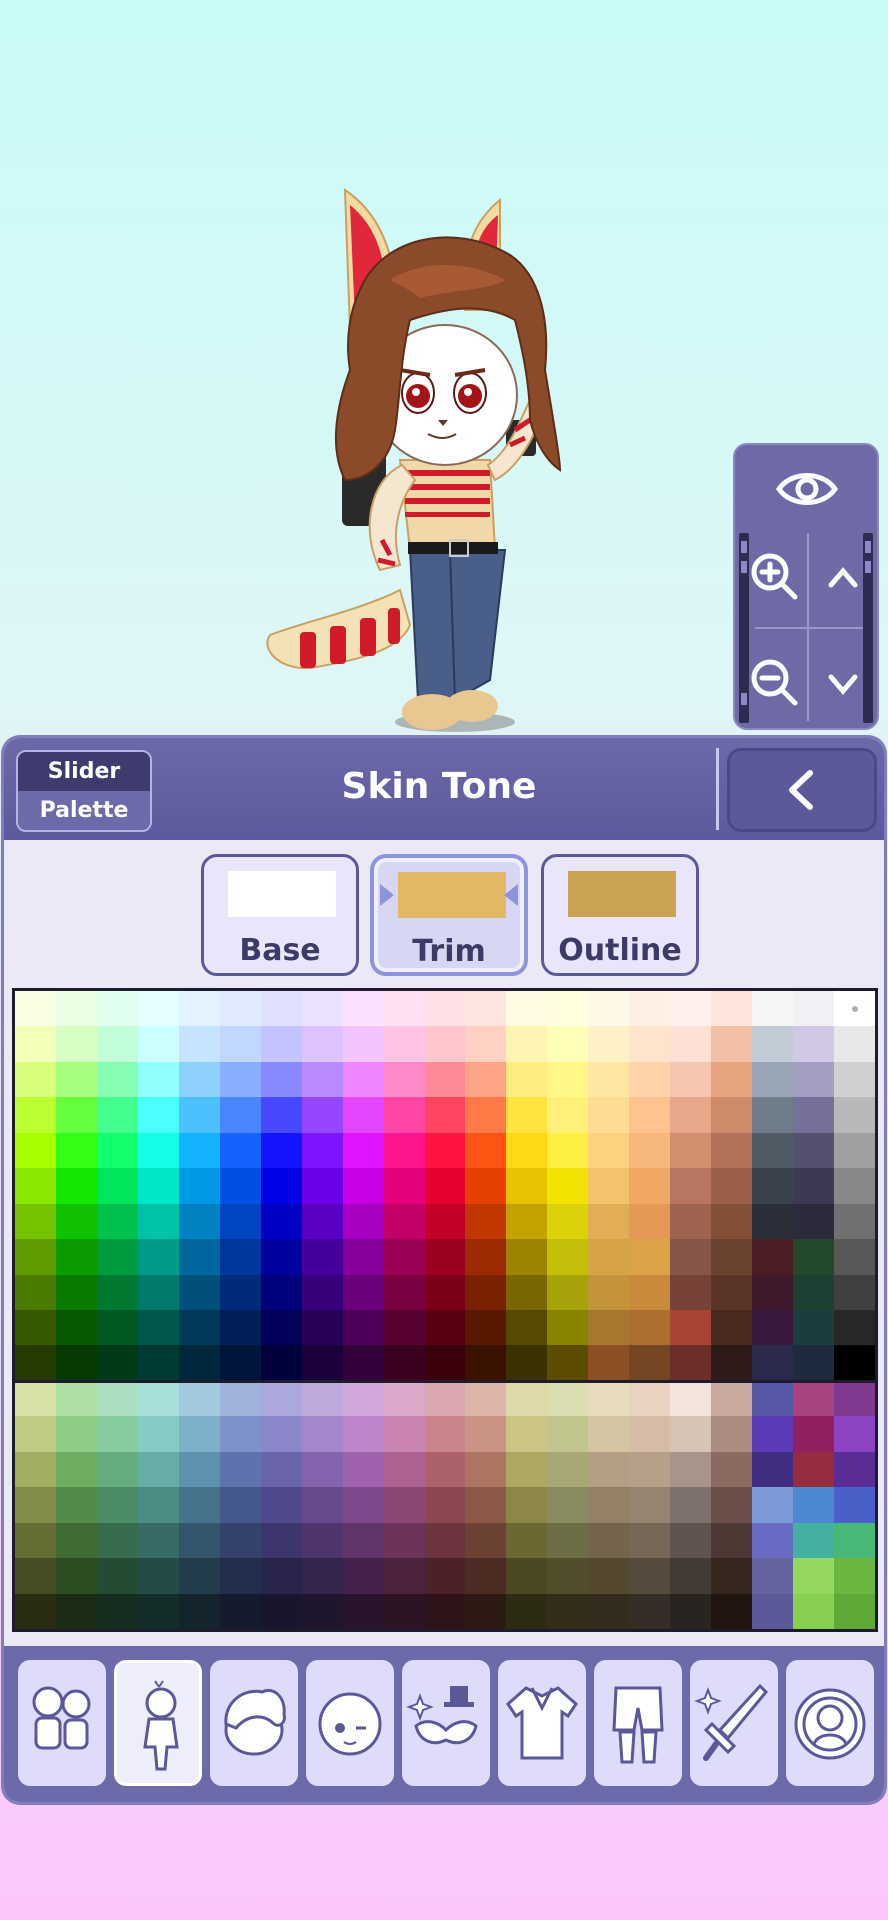 The width and height of the screenshot is (888, 1920). I want to click on nav-hair-button, so click(254, 1723).